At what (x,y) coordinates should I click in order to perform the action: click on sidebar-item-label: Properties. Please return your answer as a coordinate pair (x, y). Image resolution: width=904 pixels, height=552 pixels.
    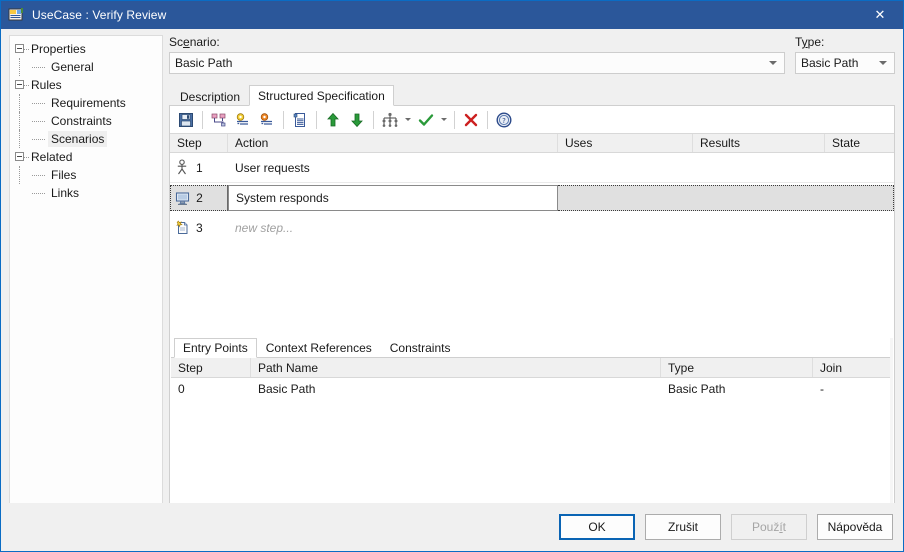
    Looking at the image, I should click on (58, 49).